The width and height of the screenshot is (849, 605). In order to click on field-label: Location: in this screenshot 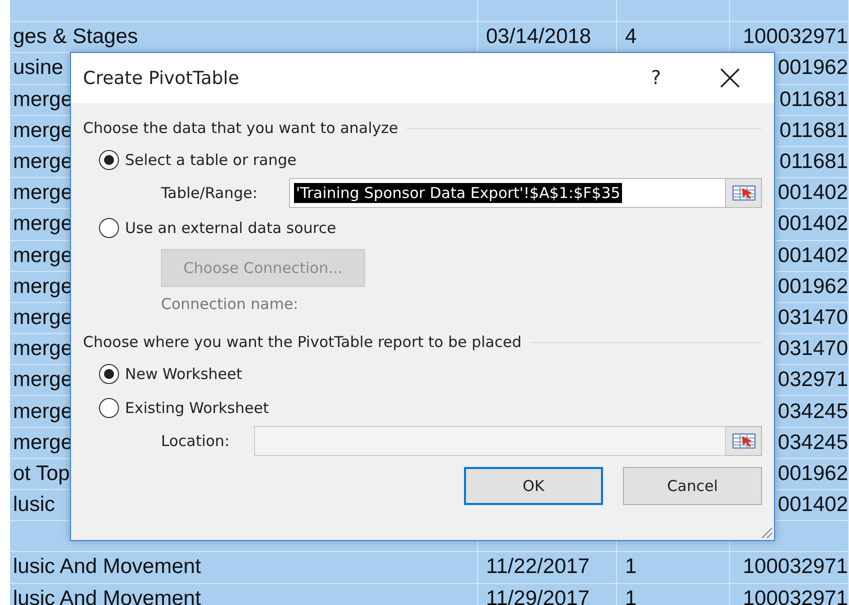, I will do `click(195, 441)`.